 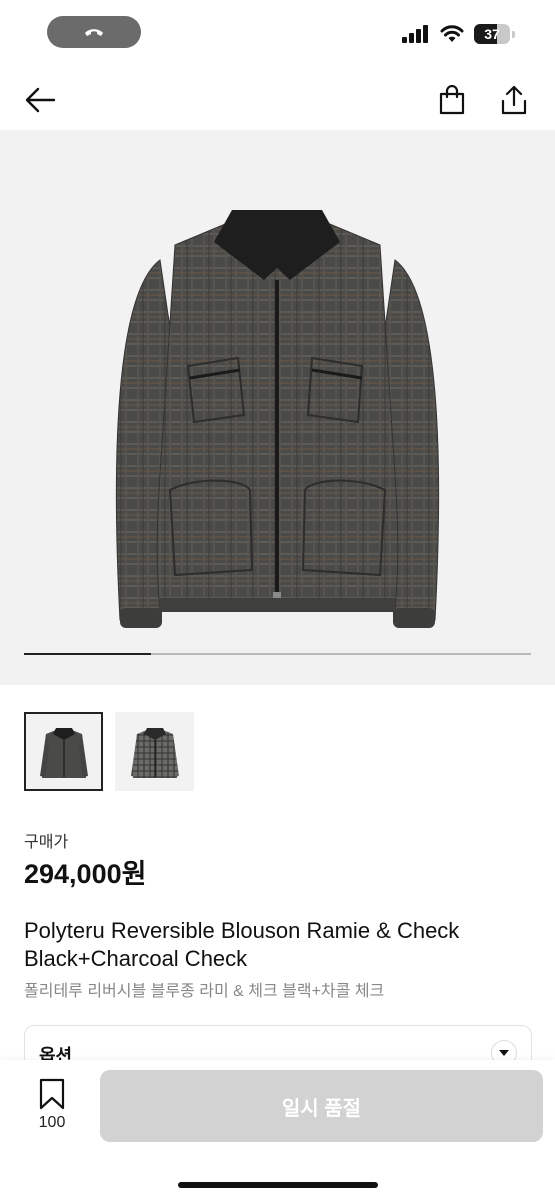 I want to click on thumbnail-strip, so click(x=109, y=751).